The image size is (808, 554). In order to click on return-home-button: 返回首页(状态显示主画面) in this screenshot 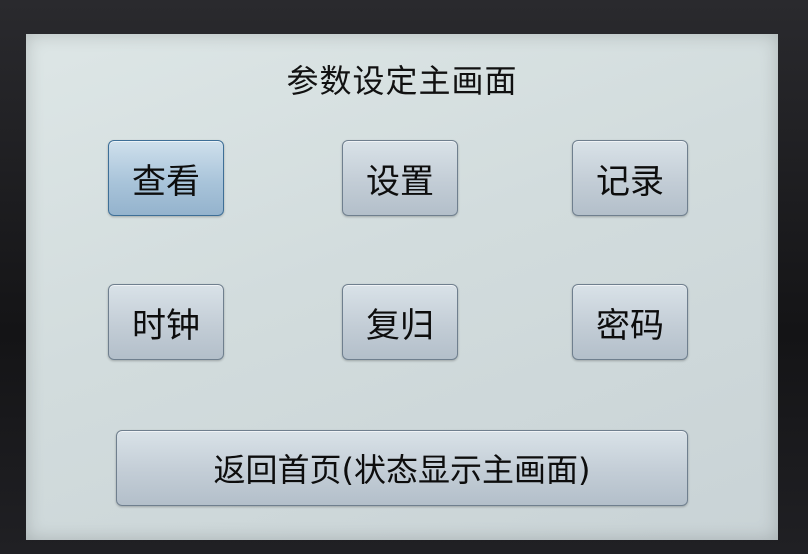, I will do `click(402, 468)`.